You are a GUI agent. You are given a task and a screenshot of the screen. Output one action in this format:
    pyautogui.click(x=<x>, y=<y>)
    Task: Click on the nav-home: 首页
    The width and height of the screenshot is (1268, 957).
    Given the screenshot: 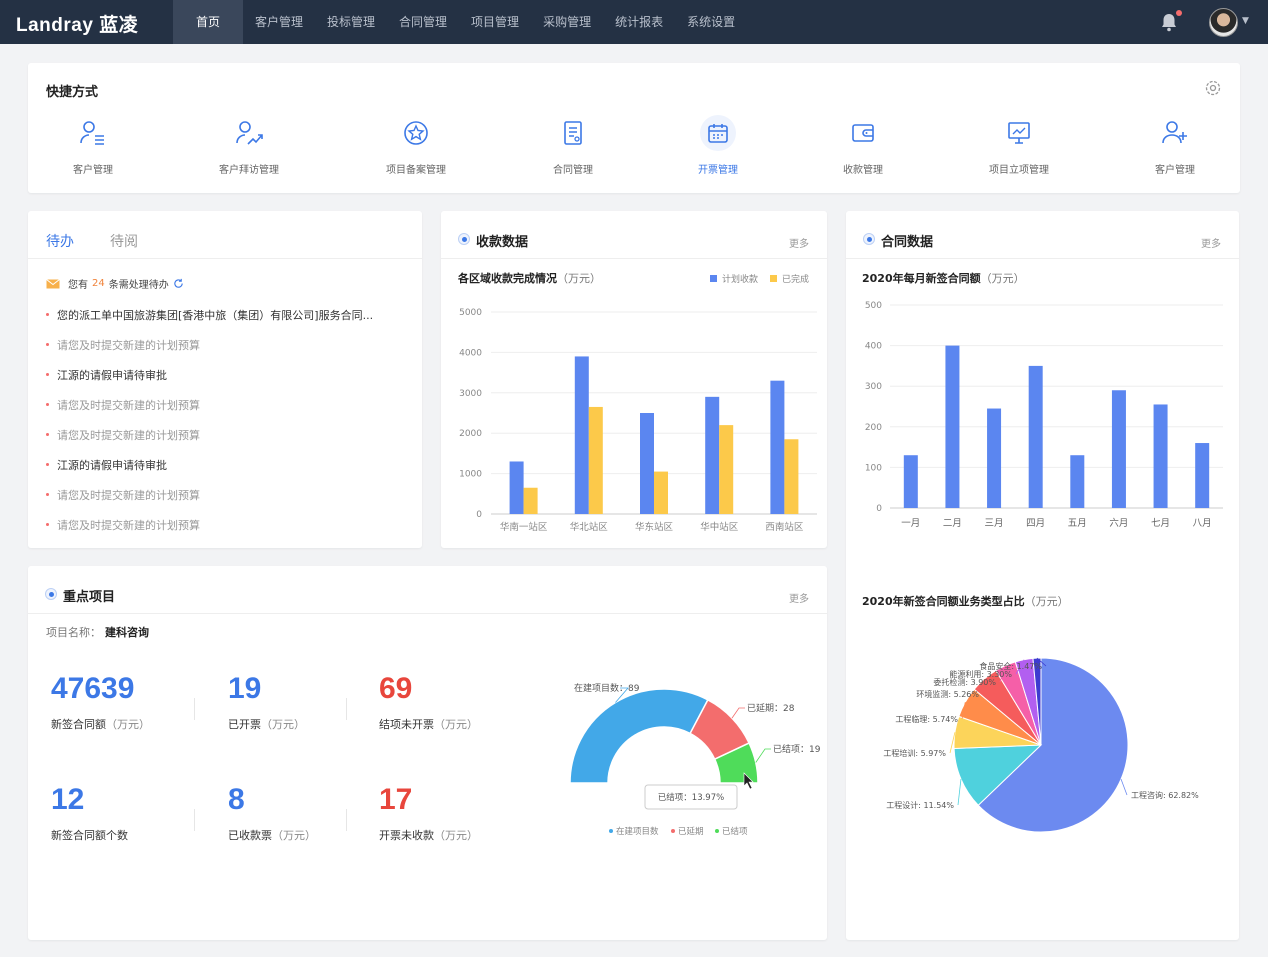 What is the action you would take?
    pyautogui.click(x=208, y=22)
    